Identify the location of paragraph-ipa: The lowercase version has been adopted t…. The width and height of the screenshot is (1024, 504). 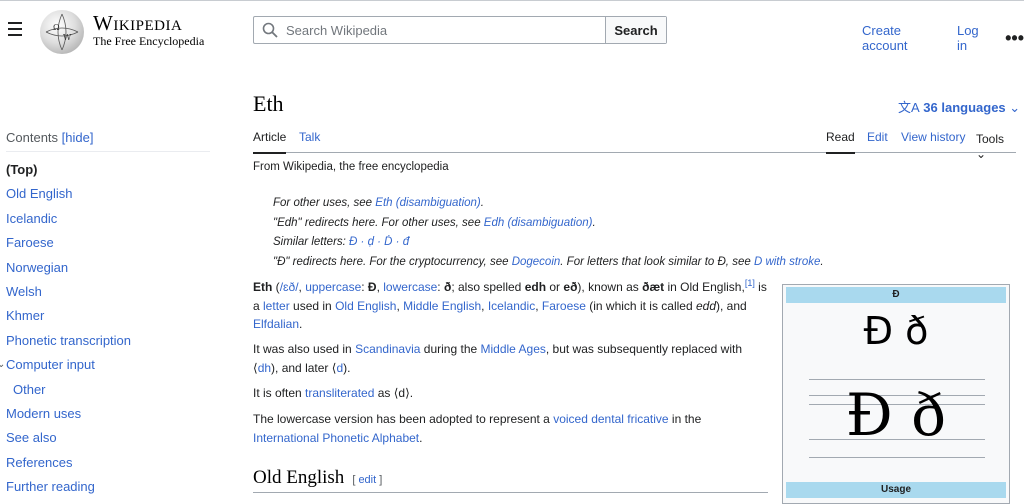
(510, 428).